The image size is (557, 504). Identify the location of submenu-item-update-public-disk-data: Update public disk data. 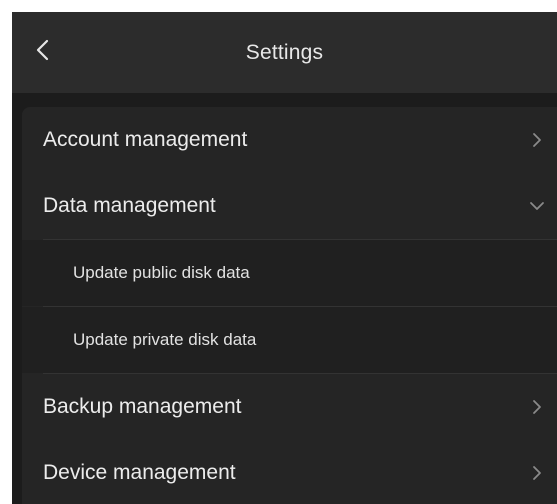
(289, 273).